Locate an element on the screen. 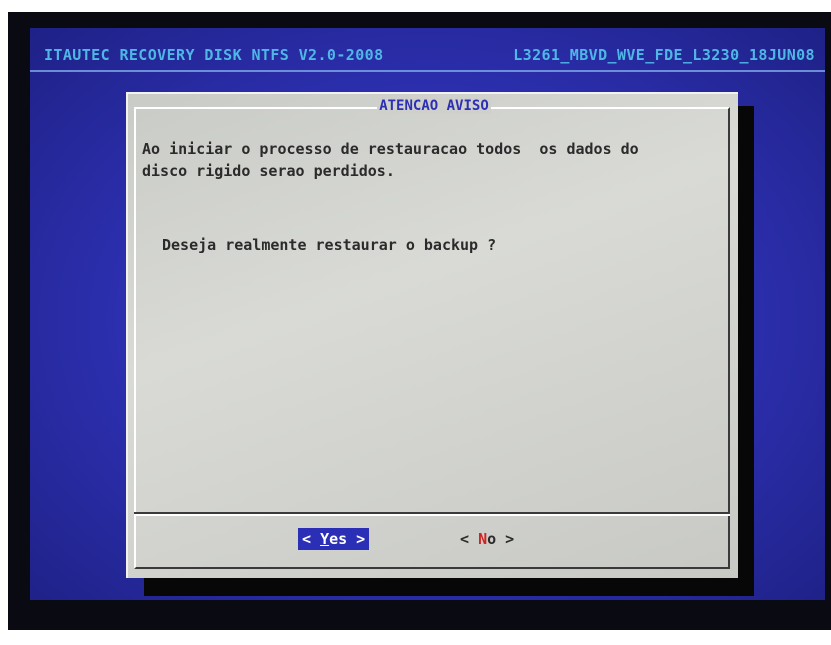 The width and height of the screenshot is (831, 645). dialog-title: ATENCAO AVISO is located at coordinates (434, 106).